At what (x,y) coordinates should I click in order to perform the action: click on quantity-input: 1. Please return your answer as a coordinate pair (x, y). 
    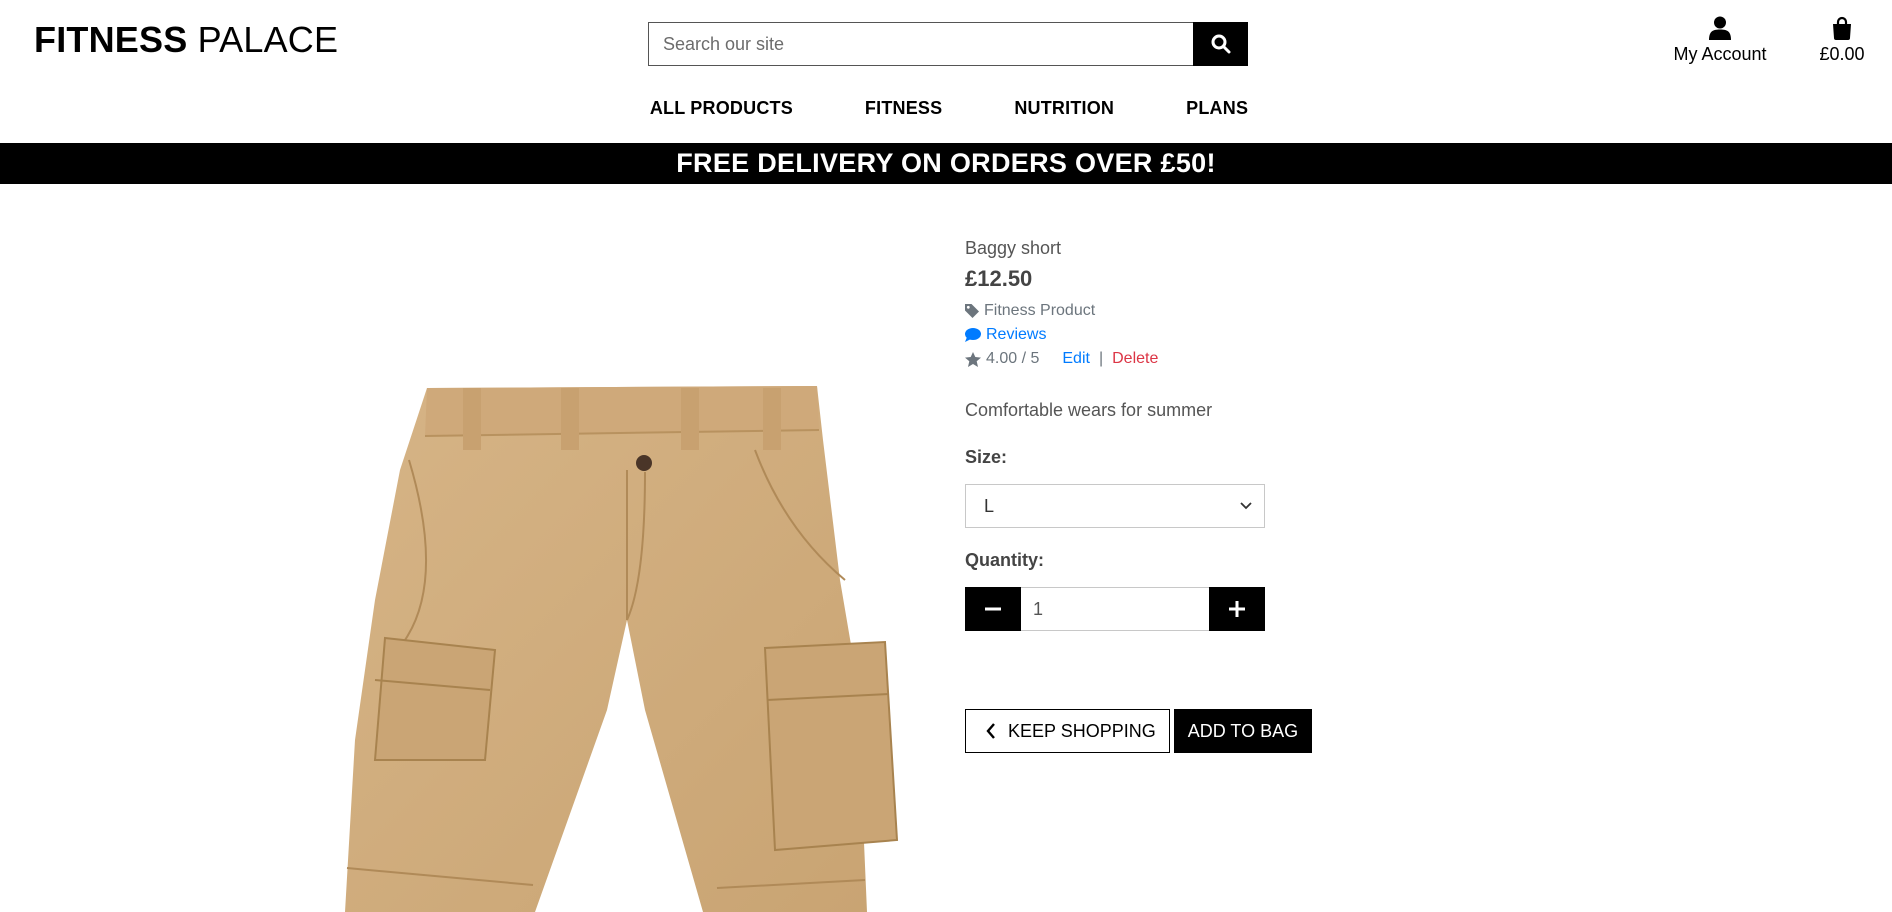
    Looking at the image, I should click on (1115, 609).